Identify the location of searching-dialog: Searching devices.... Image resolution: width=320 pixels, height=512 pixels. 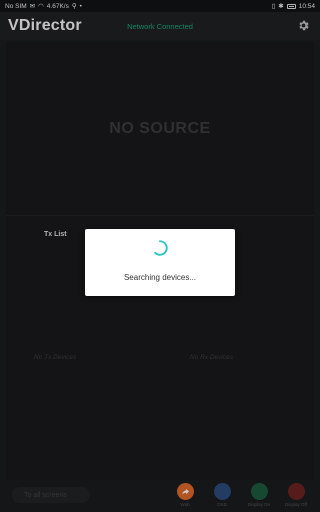
(160, 262).